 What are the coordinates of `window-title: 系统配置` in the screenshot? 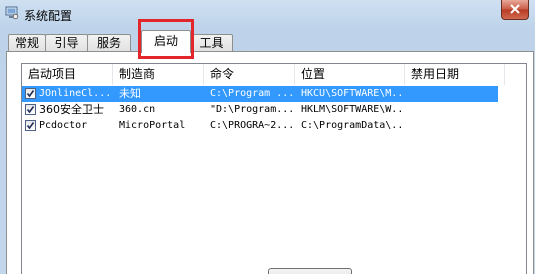 It's located at (48, 16).